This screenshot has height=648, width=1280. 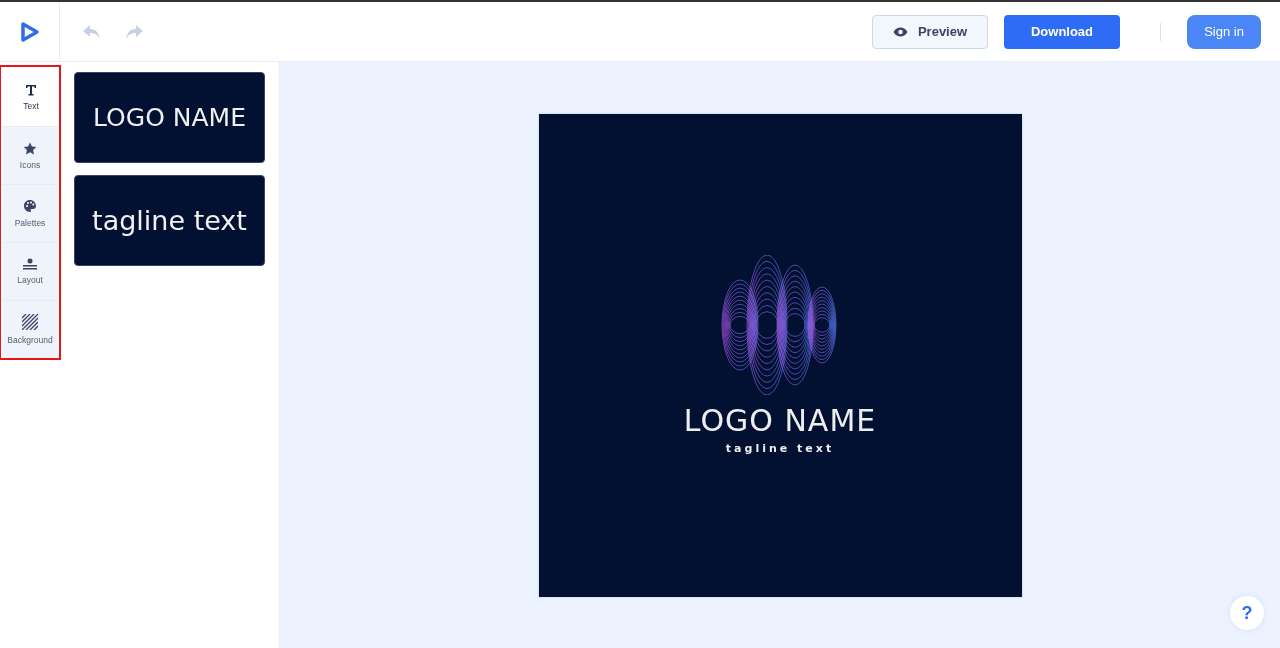 What do you see at coordinates (30, 264) in the screenshot?
I see `layout-icon` at bounding box center [30, 264].